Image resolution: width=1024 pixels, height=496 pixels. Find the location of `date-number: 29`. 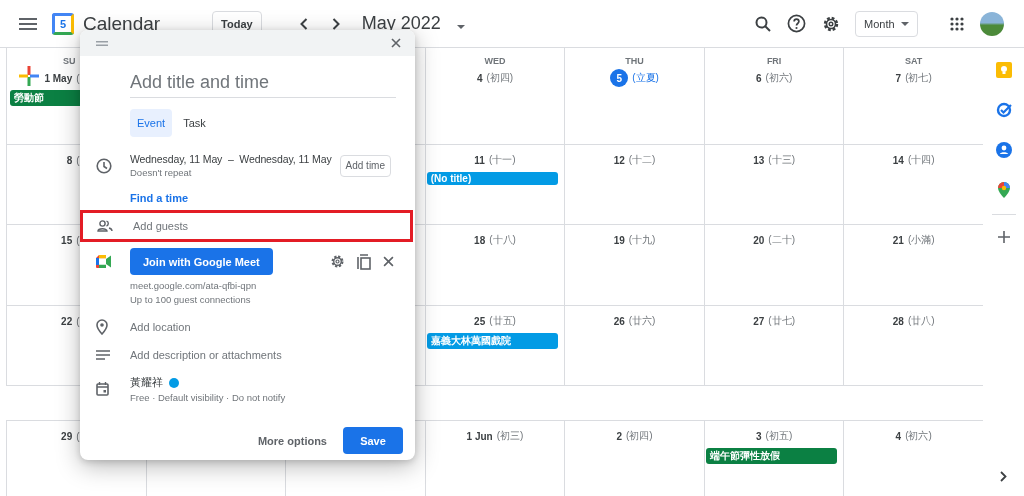

date-number: 29 is located at coordinates (67, 436).